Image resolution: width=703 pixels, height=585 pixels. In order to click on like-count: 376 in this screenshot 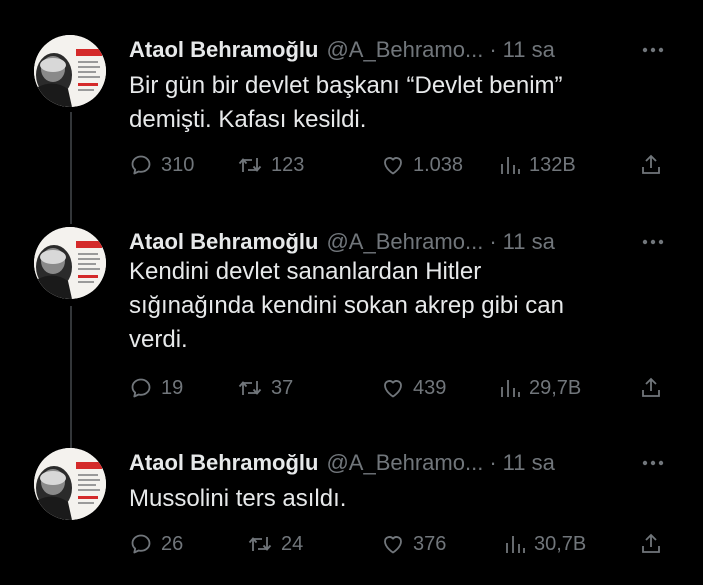, I will do `click(430, 543)`.